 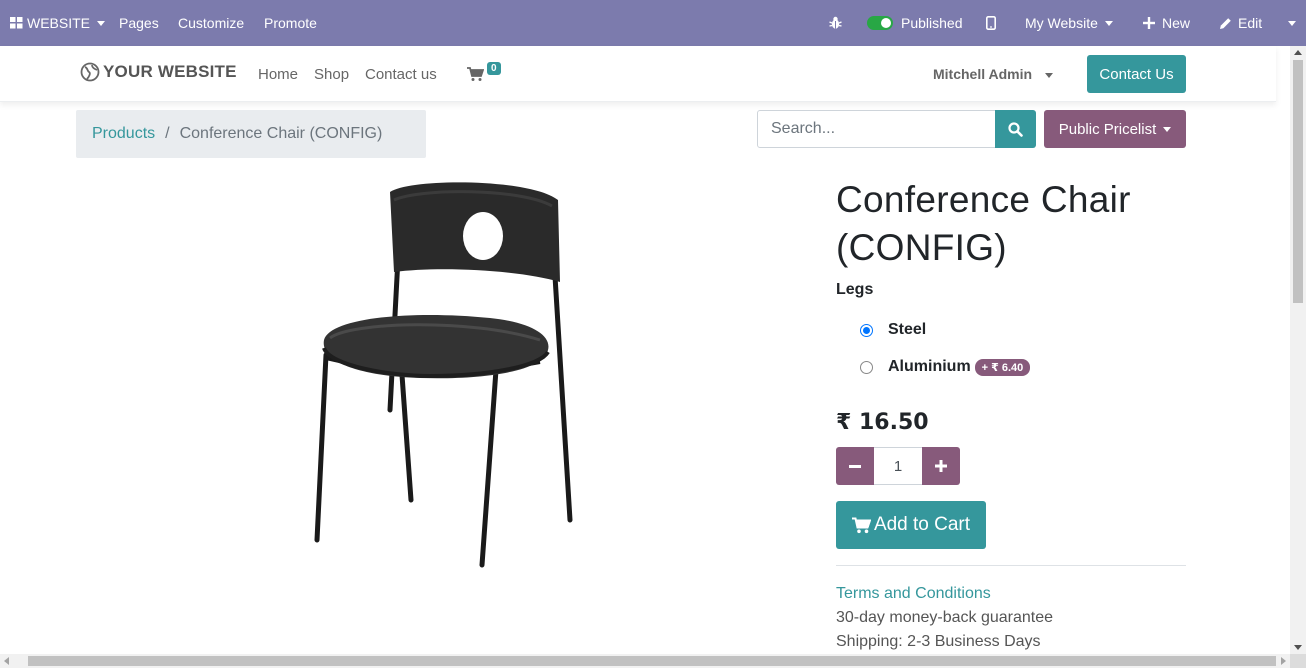 What do you see at coordinates (331, 74) in the screenshot?
I see `nav-shop: Shop` at bounding box center [331, 74].